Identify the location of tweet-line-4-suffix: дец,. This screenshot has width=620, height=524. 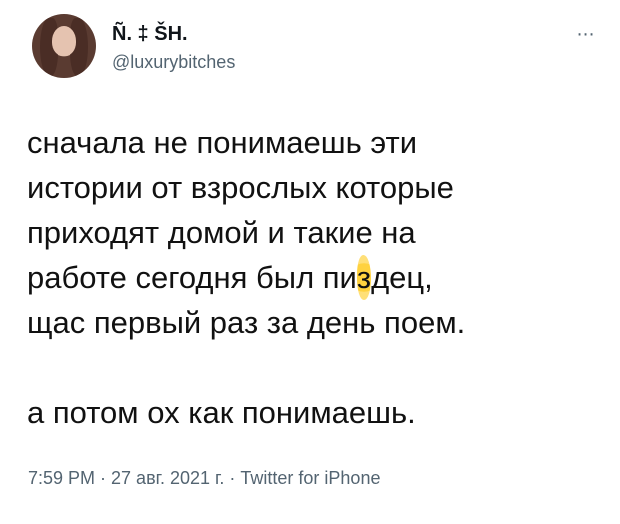
(402, 277).